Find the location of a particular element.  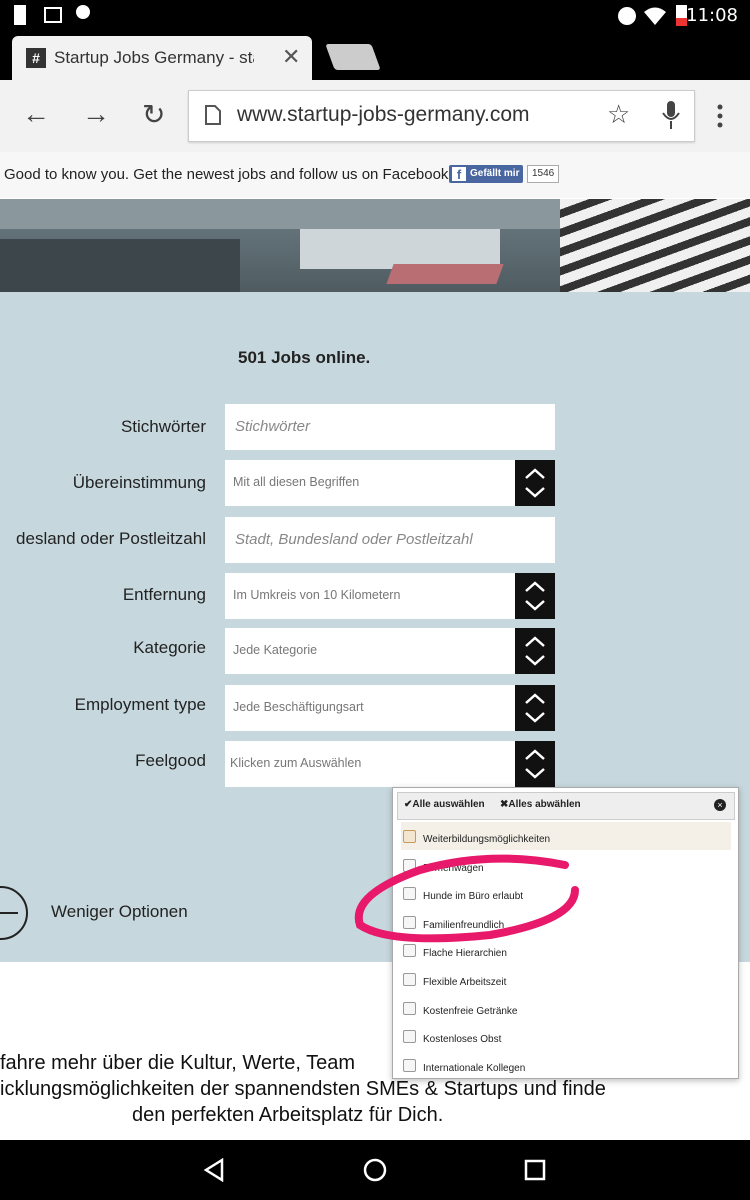

less-options-label: Weniger Optionen is located at coordinates (119, 912).